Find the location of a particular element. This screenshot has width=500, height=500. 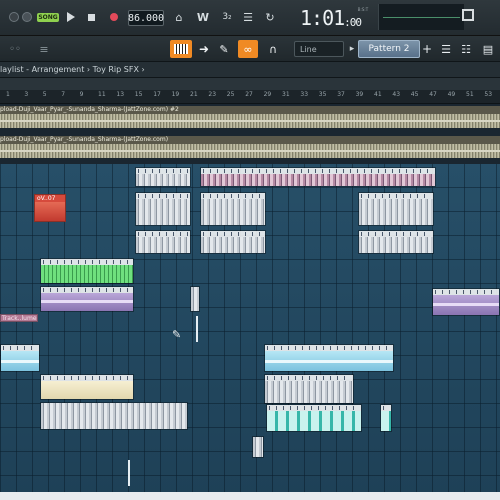

piano-roll-button is located at coordinates (181, 49).